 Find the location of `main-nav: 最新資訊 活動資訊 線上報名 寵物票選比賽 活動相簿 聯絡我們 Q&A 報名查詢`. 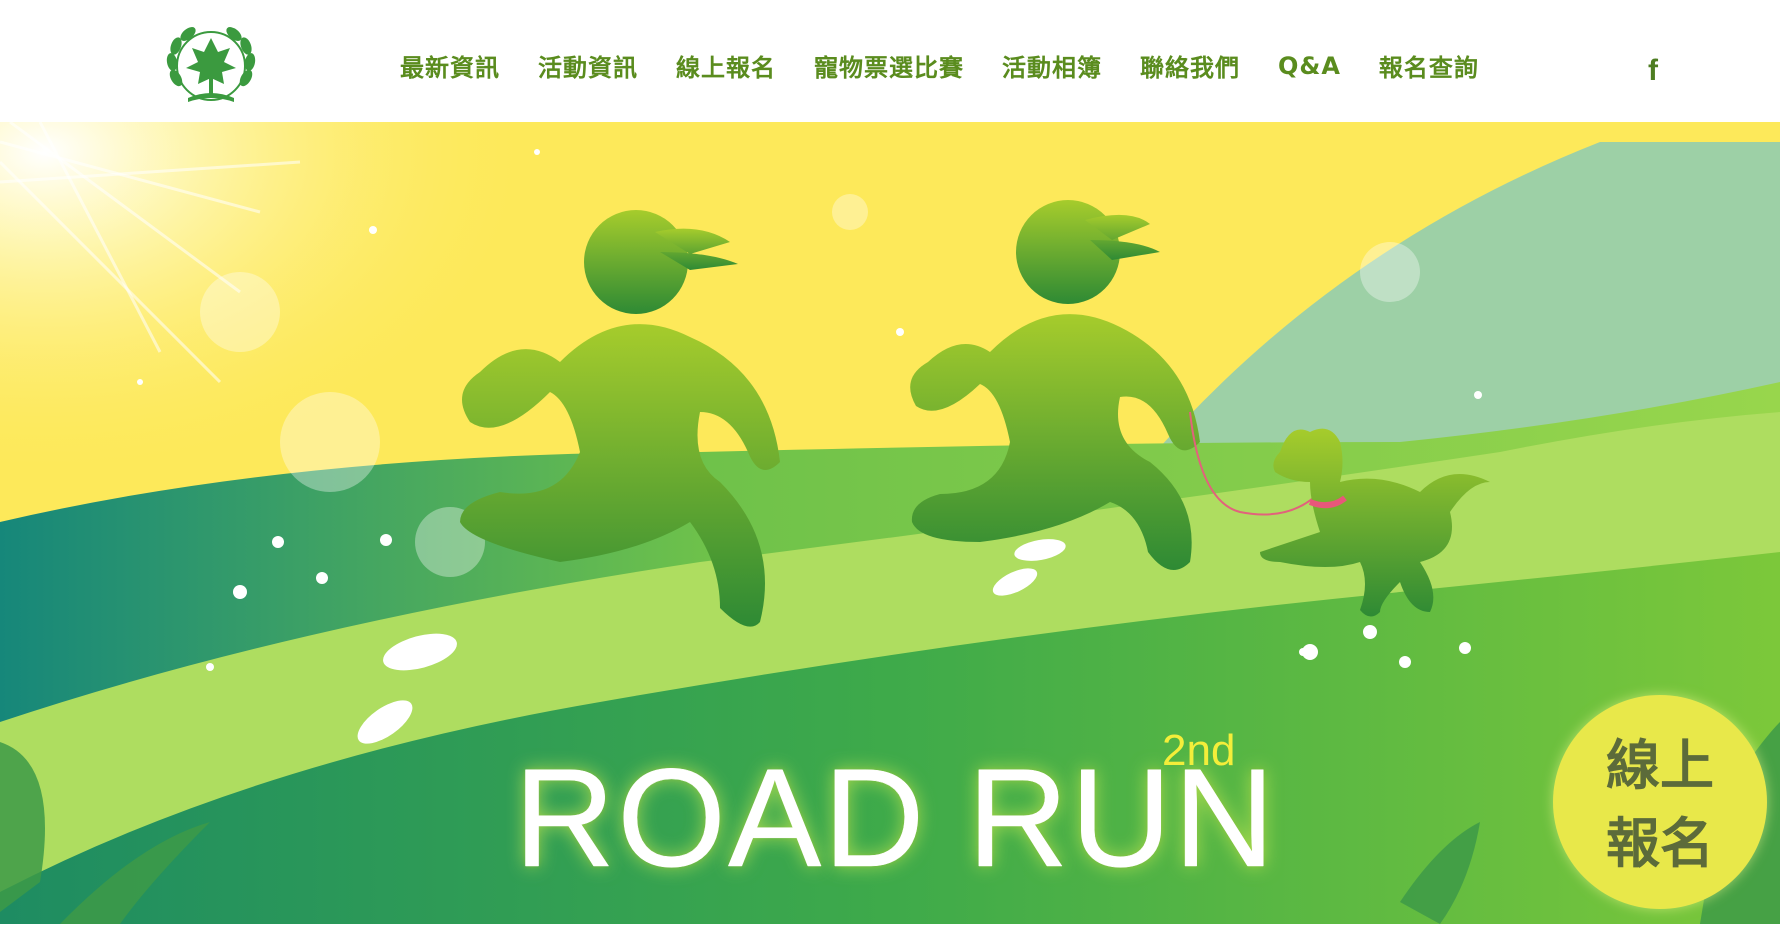

main-nav: 最新資訊 活動資訊 線上報名 寵物票選比賽 活動相簿 聯絡我們 Q&A 報名查詢 is located at coordinates (939, 65).